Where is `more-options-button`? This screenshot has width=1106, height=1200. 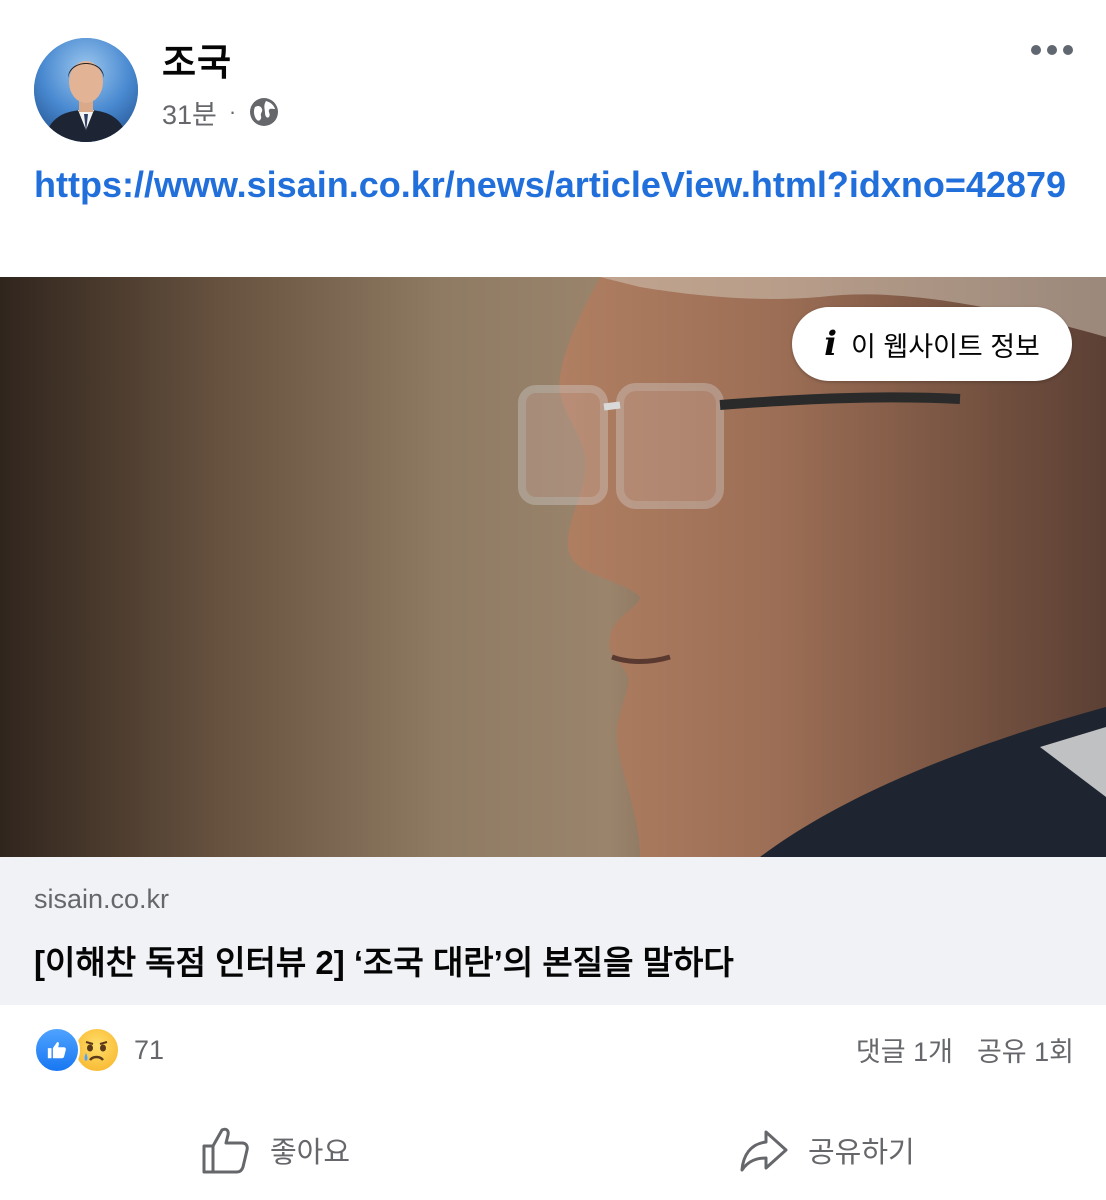
more-options-button is located at coordinates (1052, 50).